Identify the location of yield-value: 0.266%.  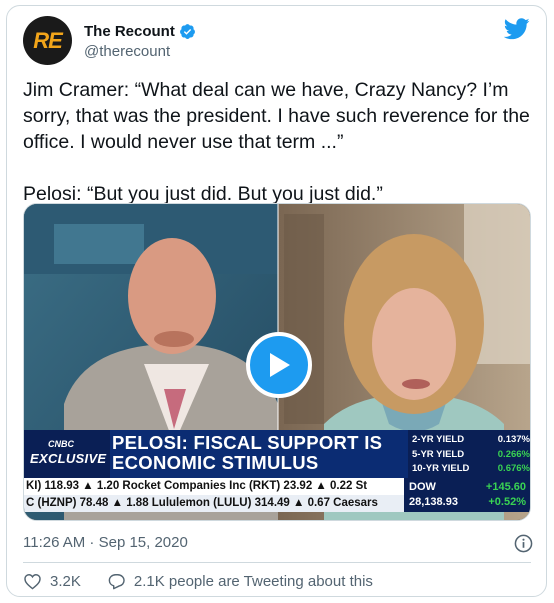
(513, 454).